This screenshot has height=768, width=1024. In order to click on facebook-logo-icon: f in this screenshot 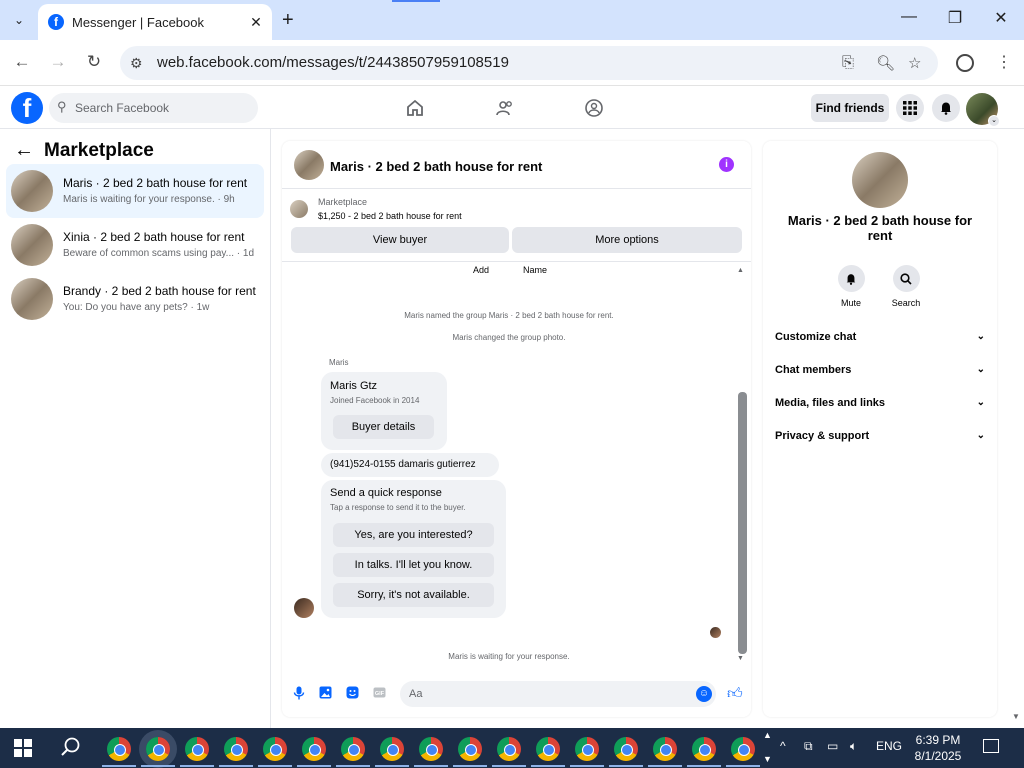, I will do `click(27, 108)`.